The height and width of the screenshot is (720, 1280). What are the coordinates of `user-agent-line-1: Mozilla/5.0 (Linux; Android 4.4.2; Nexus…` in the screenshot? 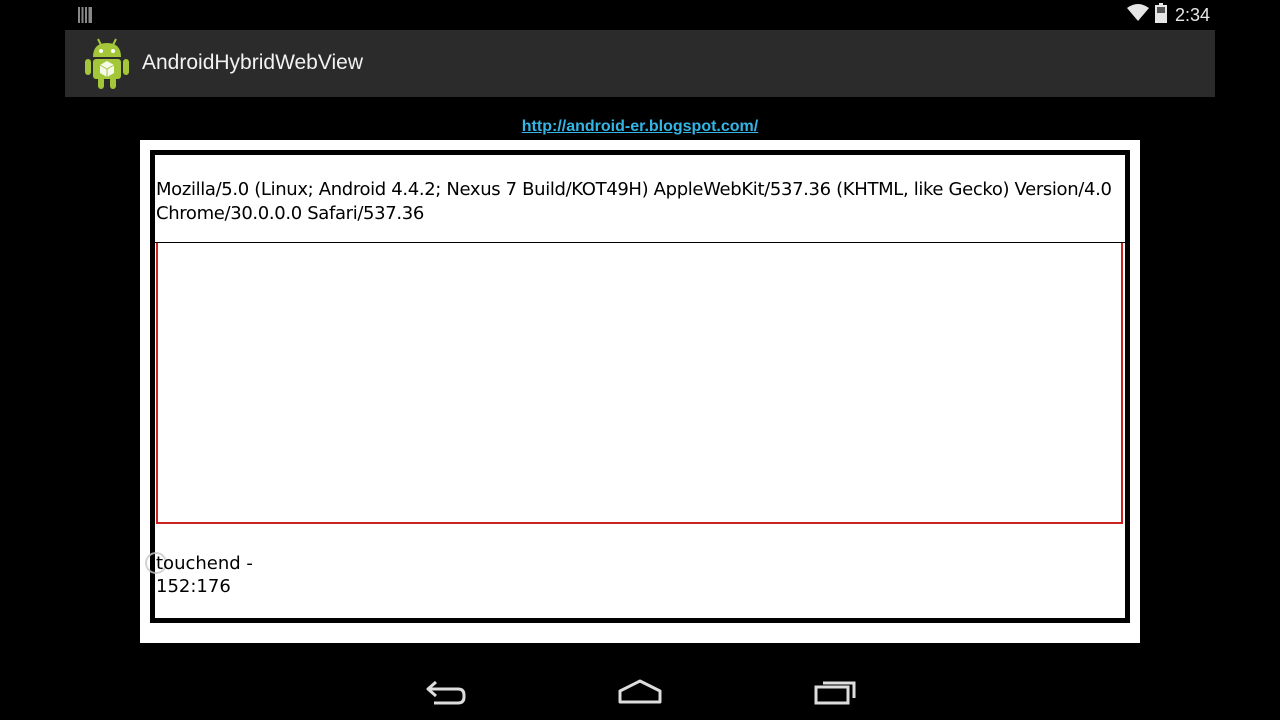 It's located at (634, 189).